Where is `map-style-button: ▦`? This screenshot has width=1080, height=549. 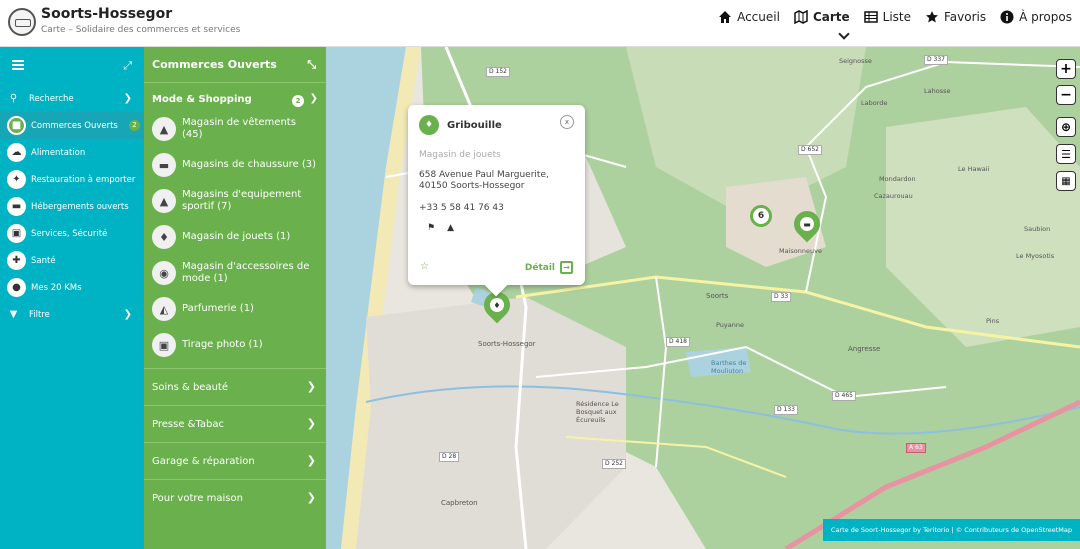
map-style-button: ▦ is located at coordinates (1066, 181).